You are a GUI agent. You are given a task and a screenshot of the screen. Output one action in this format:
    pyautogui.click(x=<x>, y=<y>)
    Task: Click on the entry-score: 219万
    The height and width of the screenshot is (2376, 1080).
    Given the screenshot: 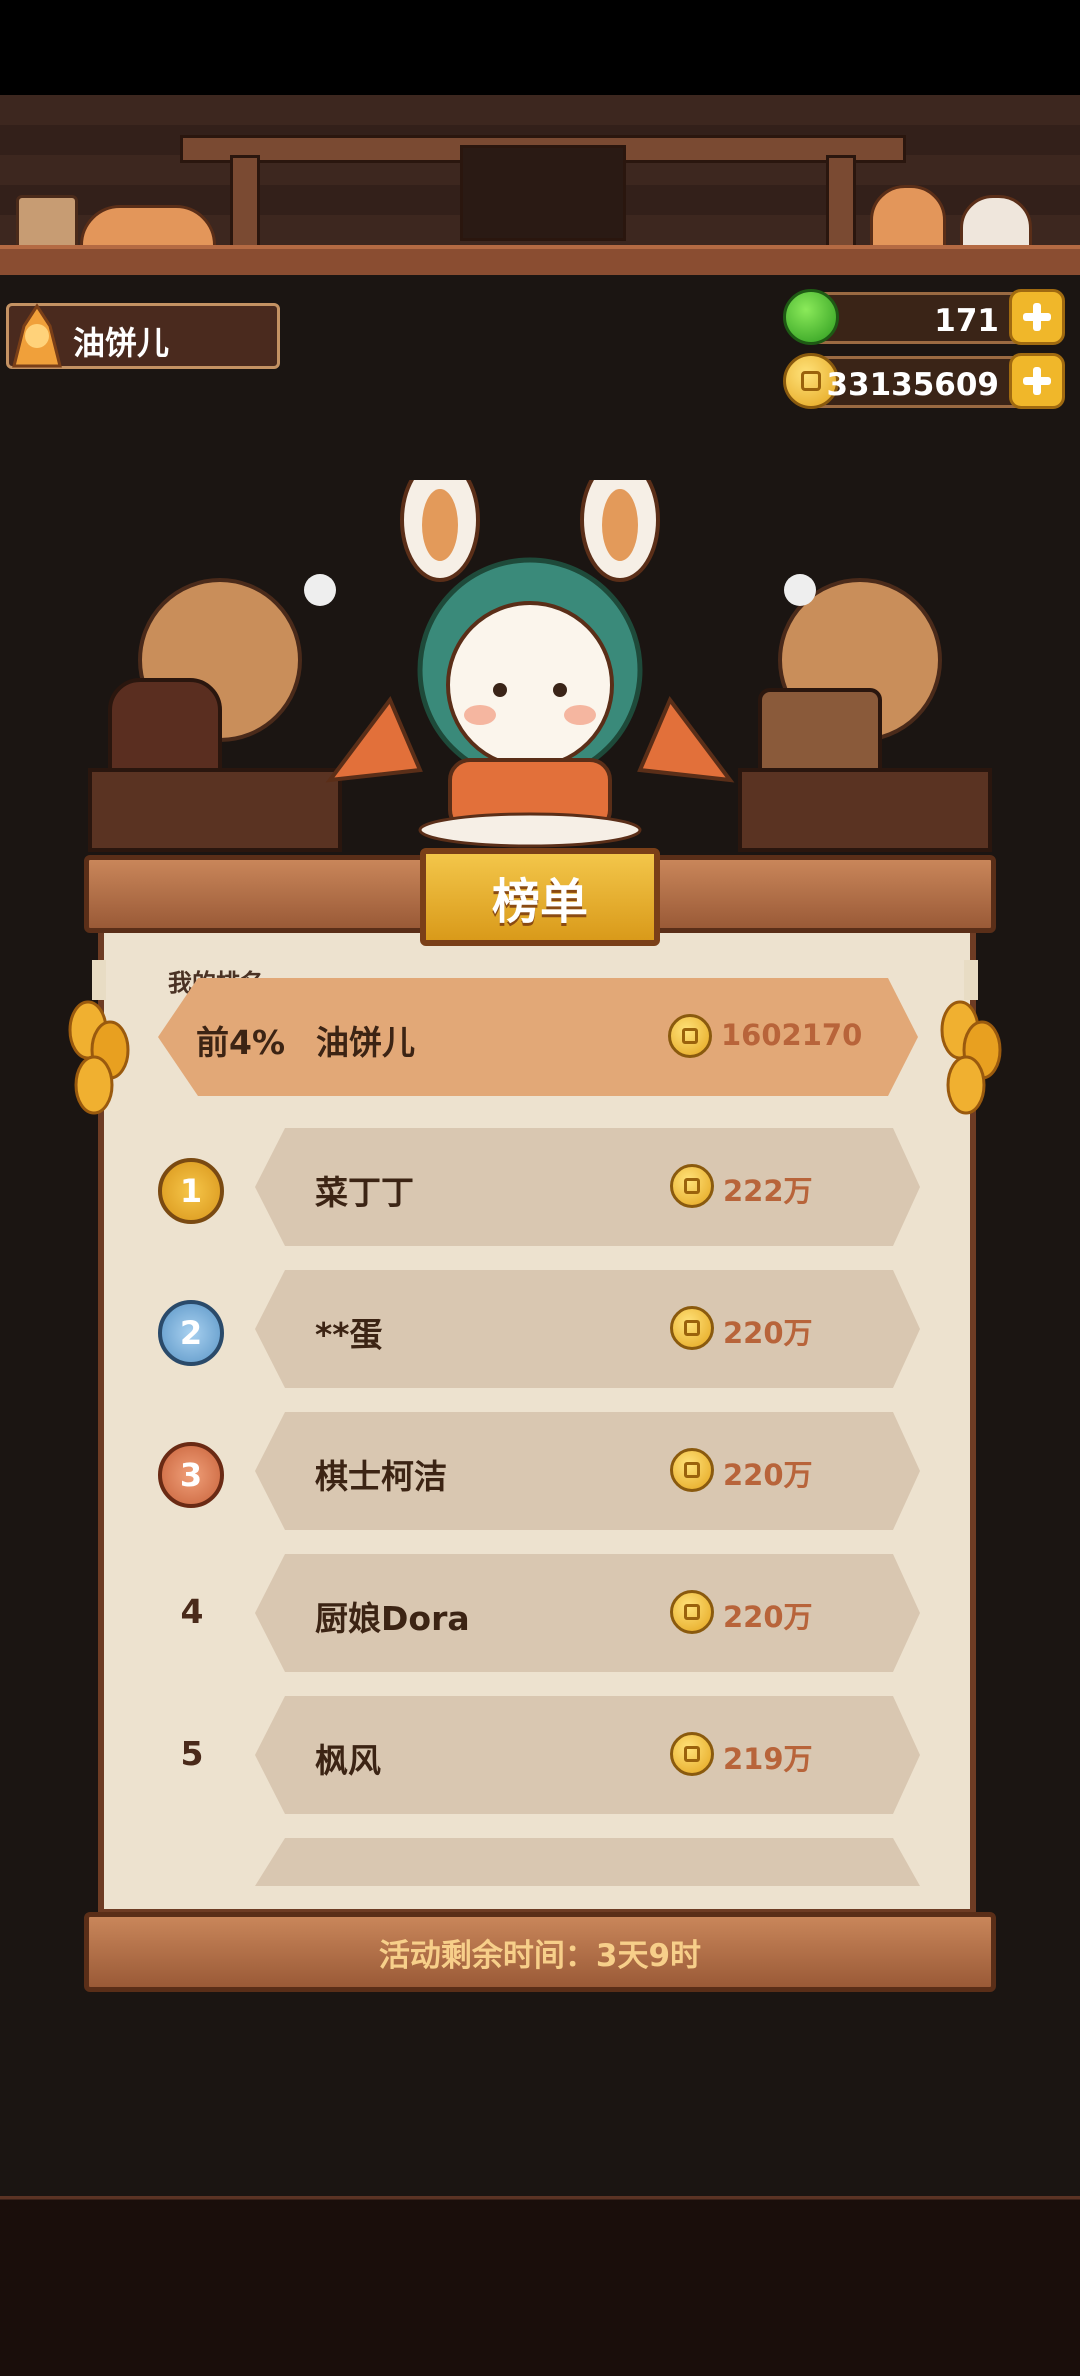 What is the action you would take?
    pyautogui.click(x=768, y=1759)
    